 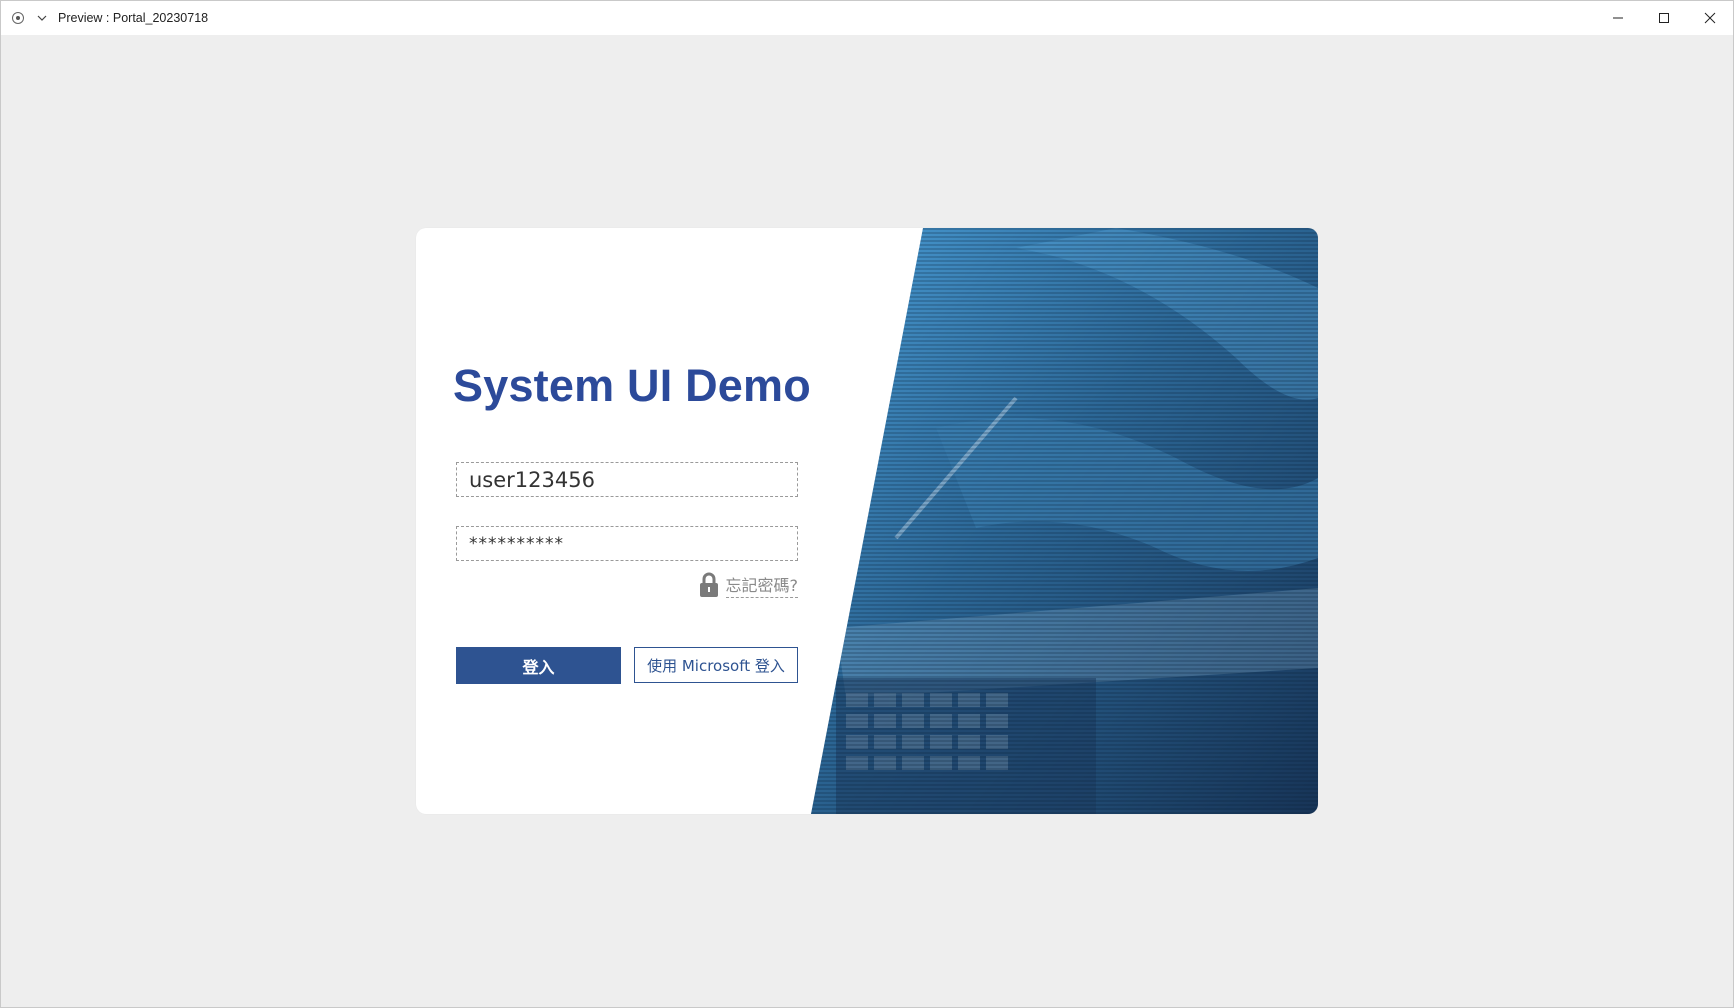 I want to click on forgot-password-label: 忘記密碼?, so click(x=761, y=585).